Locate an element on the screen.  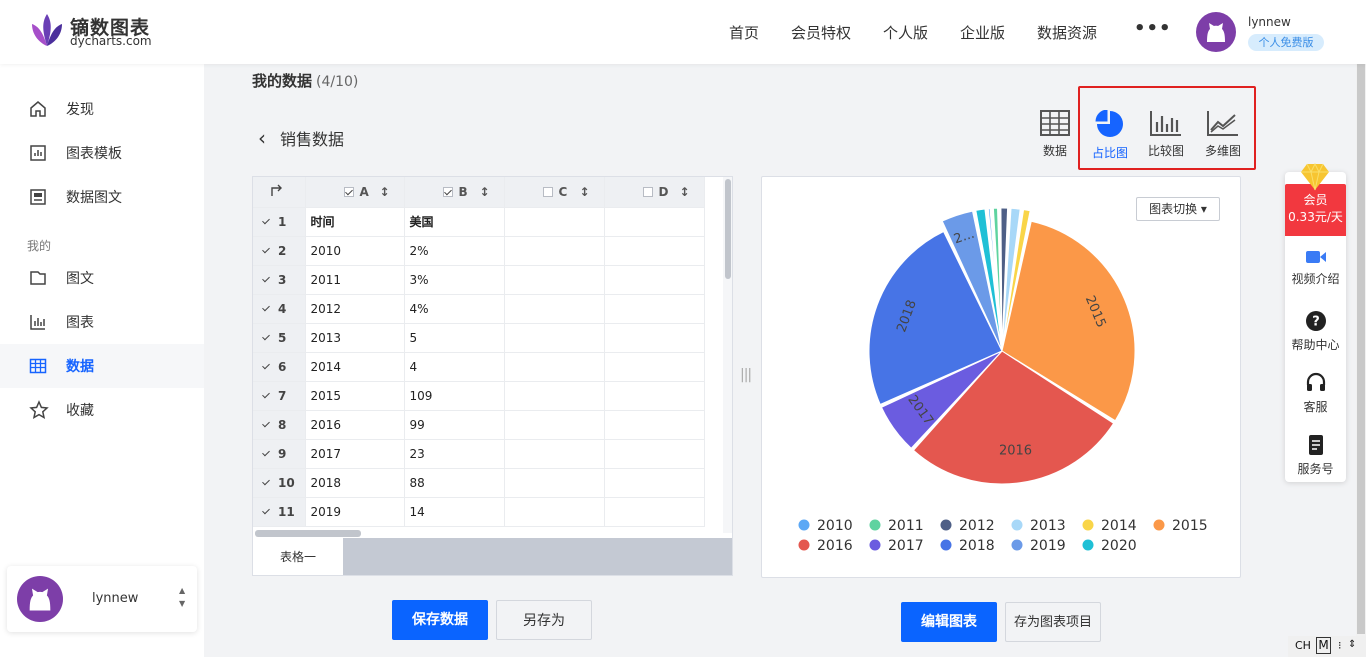
legend-label-2018: 2018 is located at coordinates (977, 546).